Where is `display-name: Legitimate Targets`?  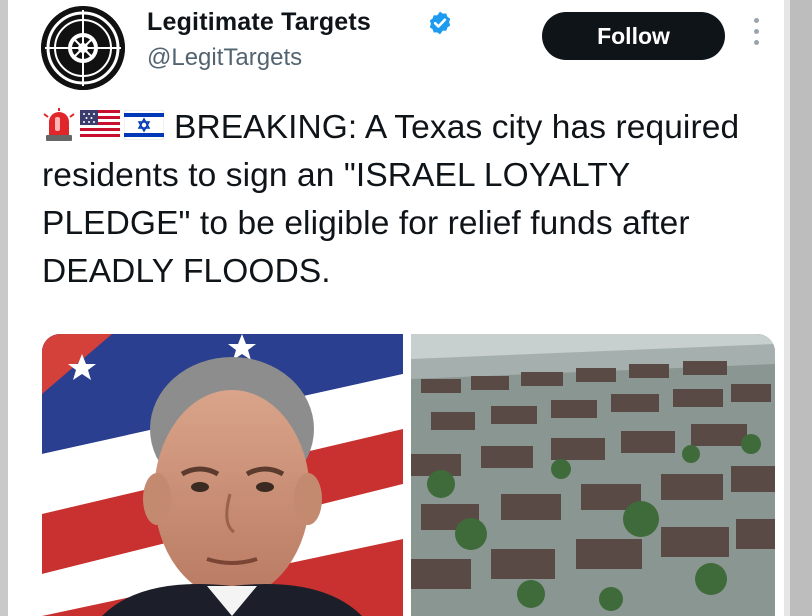 display-name: Legitimate Targets is located at coordinates (259, 22).